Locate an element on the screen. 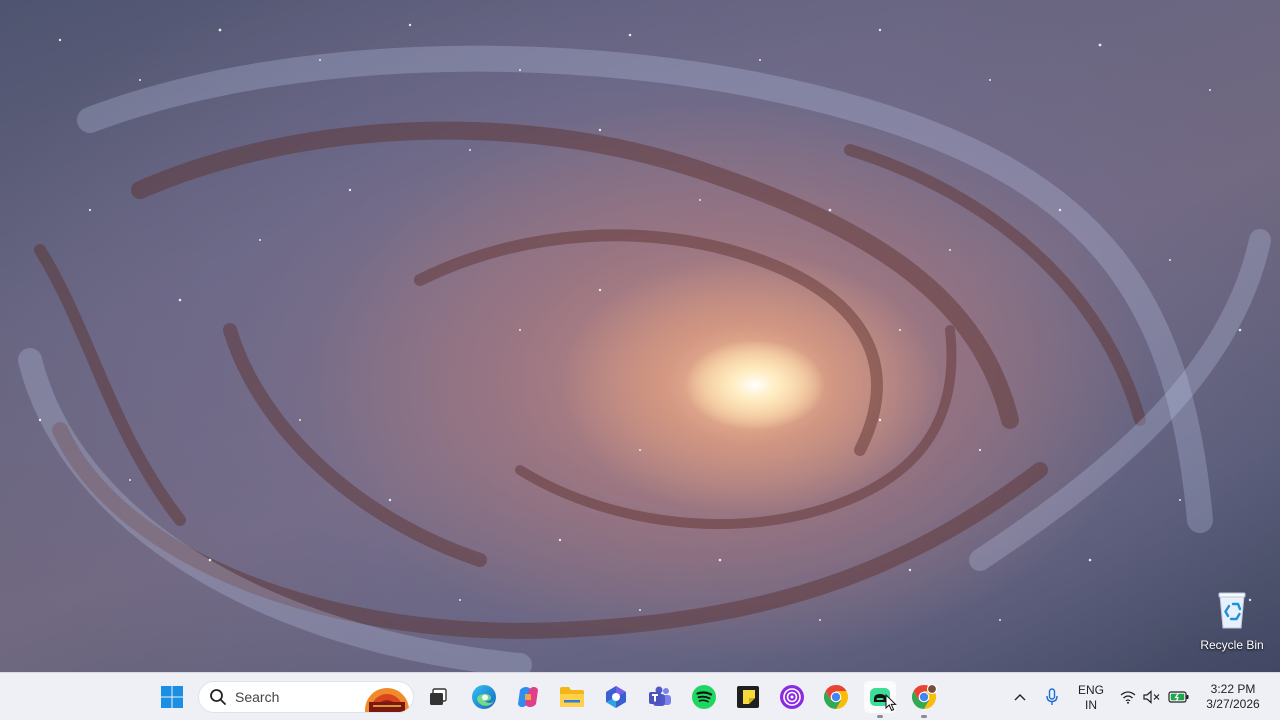 The width and height of the screenshot is (1280, 720). microphone-icon is located at coordinates (1052, 696).